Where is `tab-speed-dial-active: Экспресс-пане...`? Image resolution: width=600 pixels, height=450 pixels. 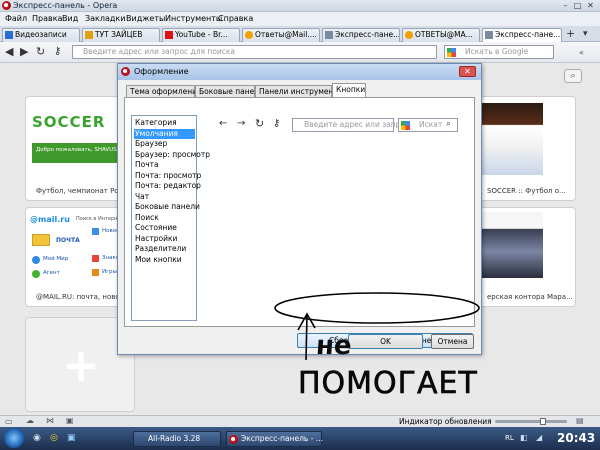
tab-speed-dial-active: Экспресс-пане... is located at coordinates (522, 35).